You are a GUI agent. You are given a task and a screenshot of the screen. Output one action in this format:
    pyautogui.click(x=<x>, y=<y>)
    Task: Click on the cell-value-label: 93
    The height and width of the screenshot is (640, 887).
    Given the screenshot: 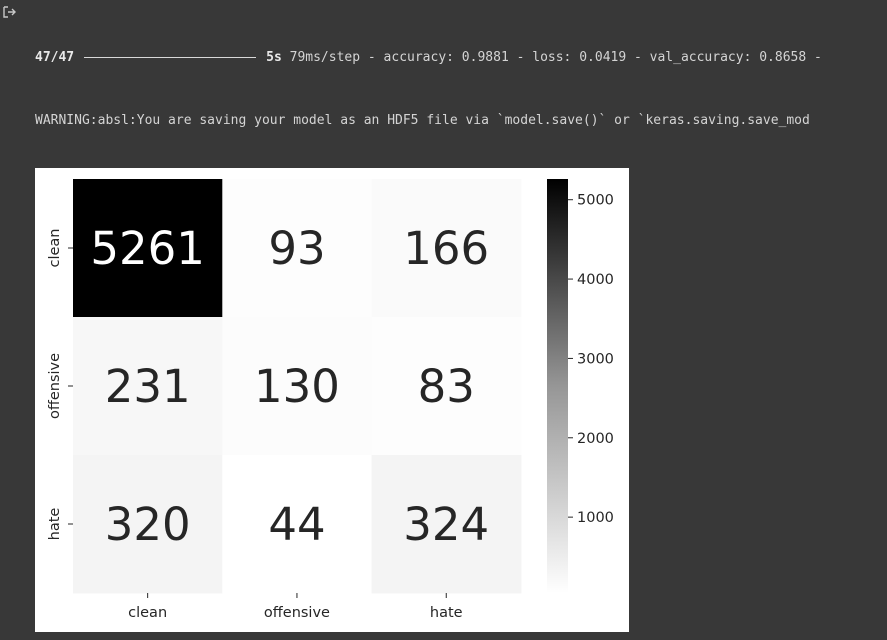 What is the action you would take?
    pyautogui.click(x=296, y=248)
    